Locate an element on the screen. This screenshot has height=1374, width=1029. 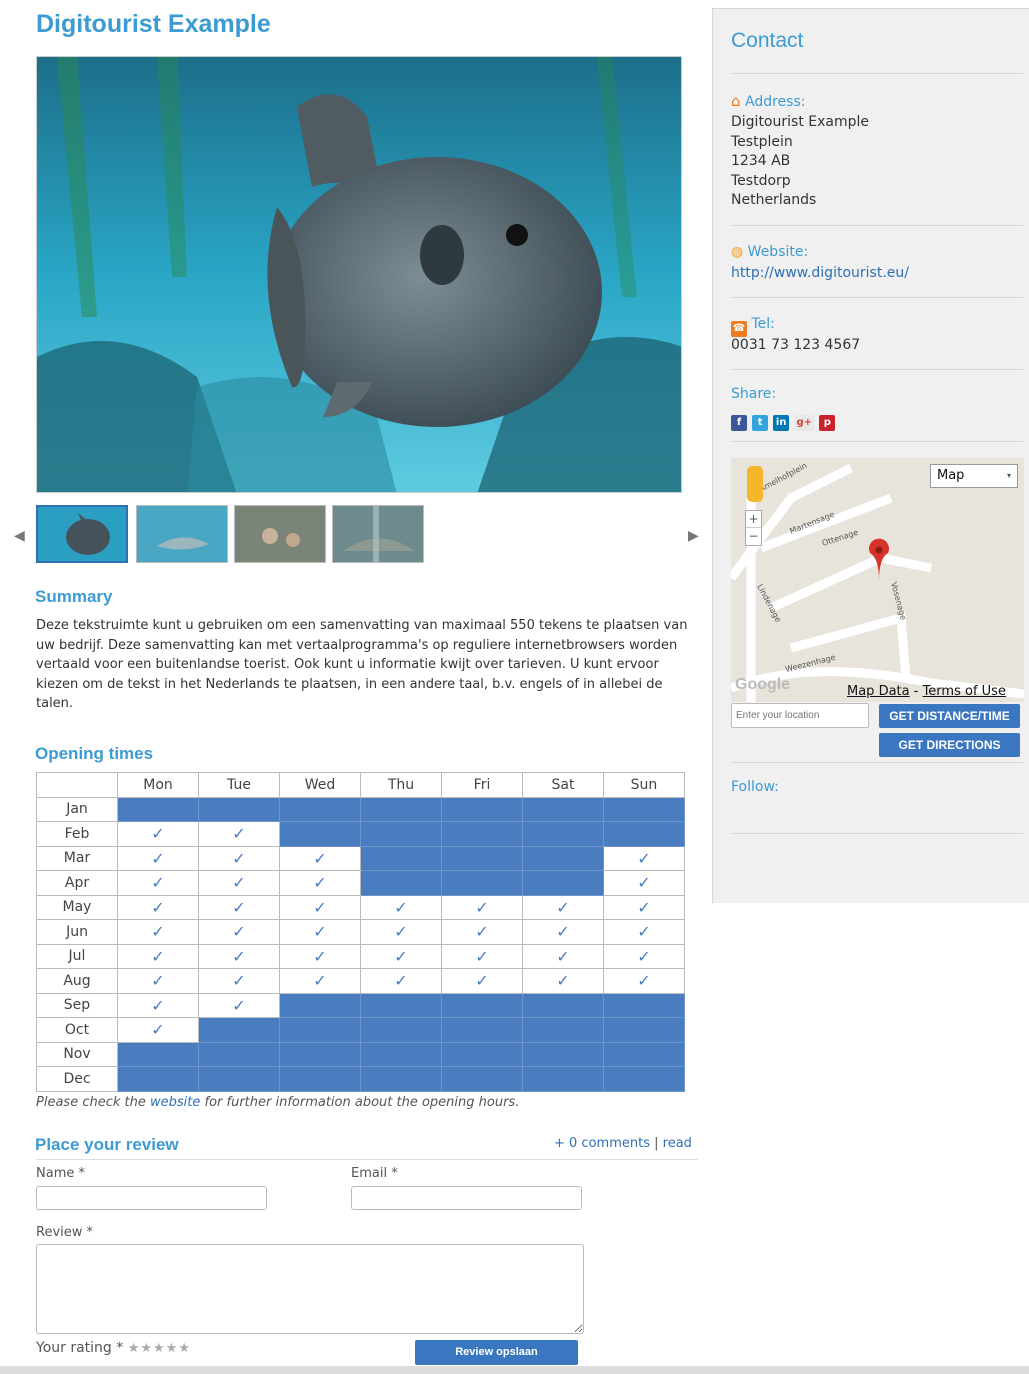
street-view-pegman-icon is located at coordinates (755, 484).